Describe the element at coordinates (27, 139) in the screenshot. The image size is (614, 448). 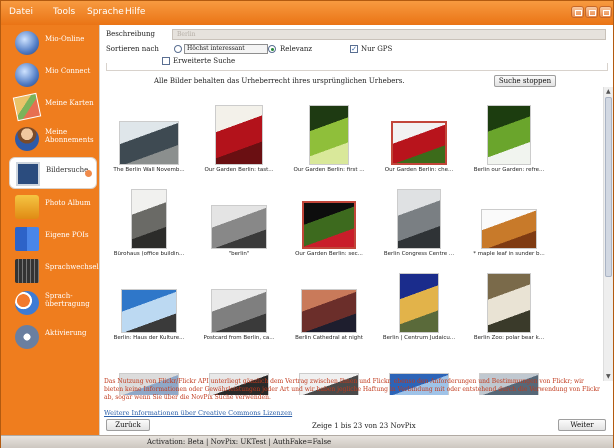
I see `person-icon` at that location.